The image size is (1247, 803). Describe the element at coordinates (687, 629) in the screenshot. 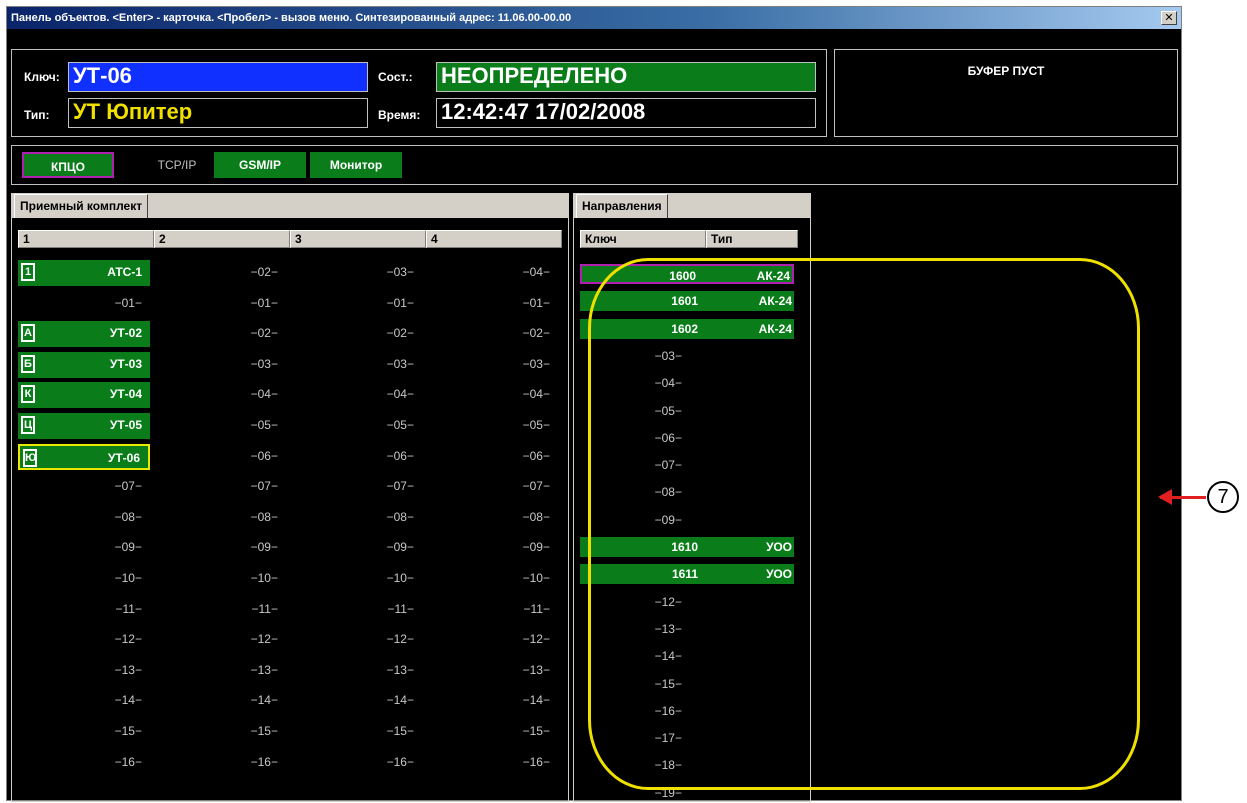

I see `direction-row: −13−` at that location.